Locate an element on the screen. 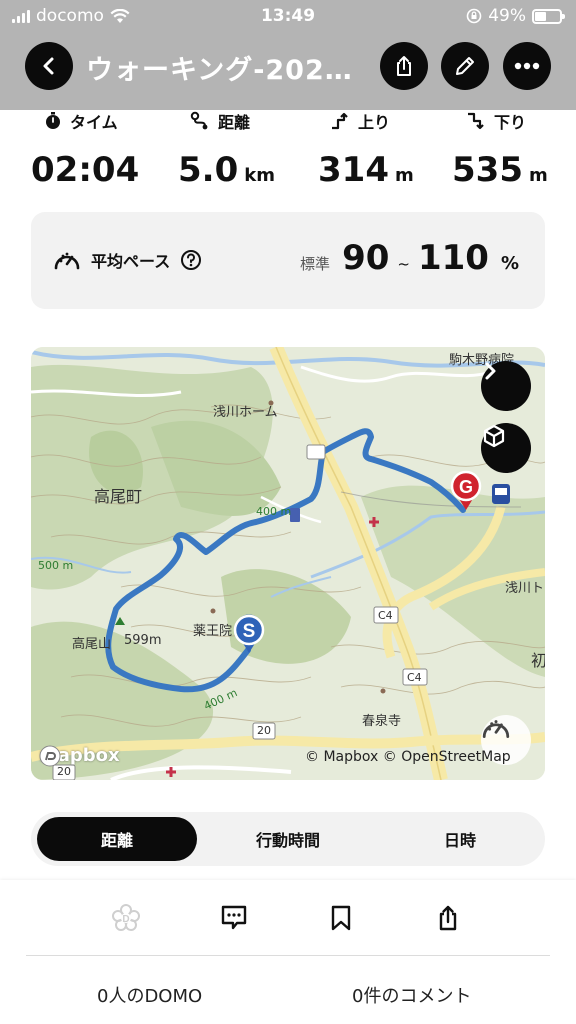  orientation-lock-icon is located at coordinates (474, 16).